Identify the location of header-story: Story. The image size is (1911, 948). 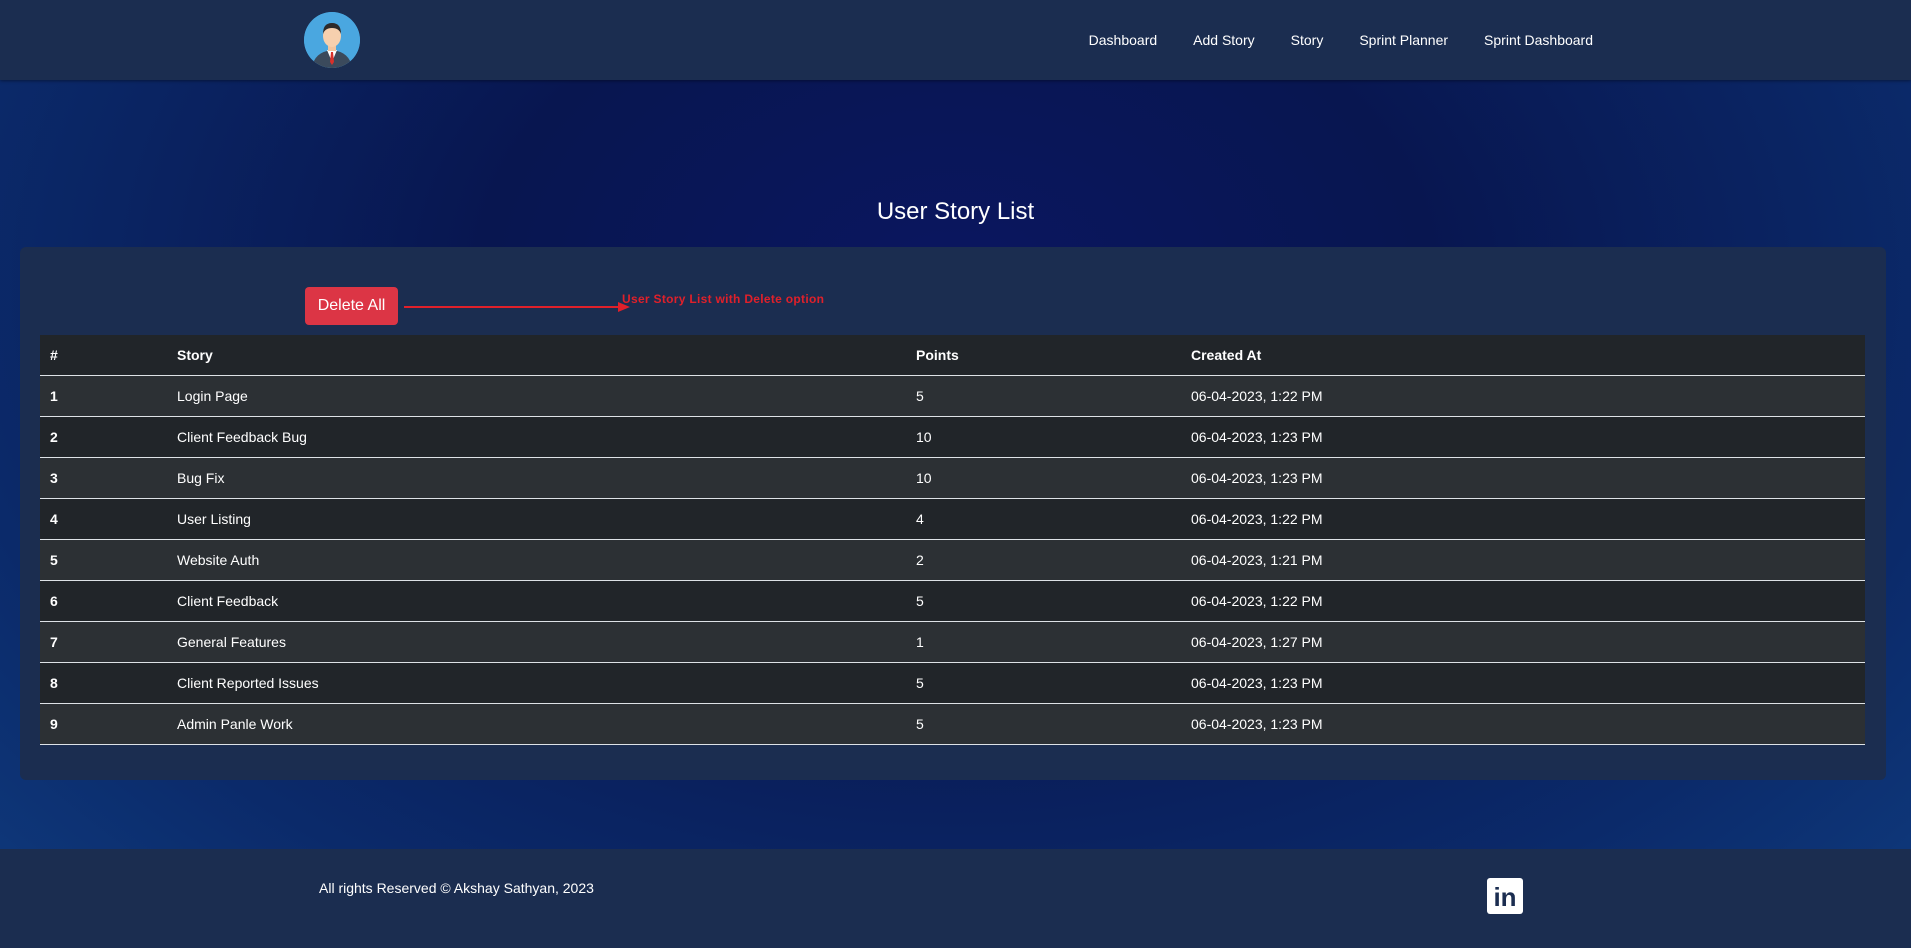
(536, 355).